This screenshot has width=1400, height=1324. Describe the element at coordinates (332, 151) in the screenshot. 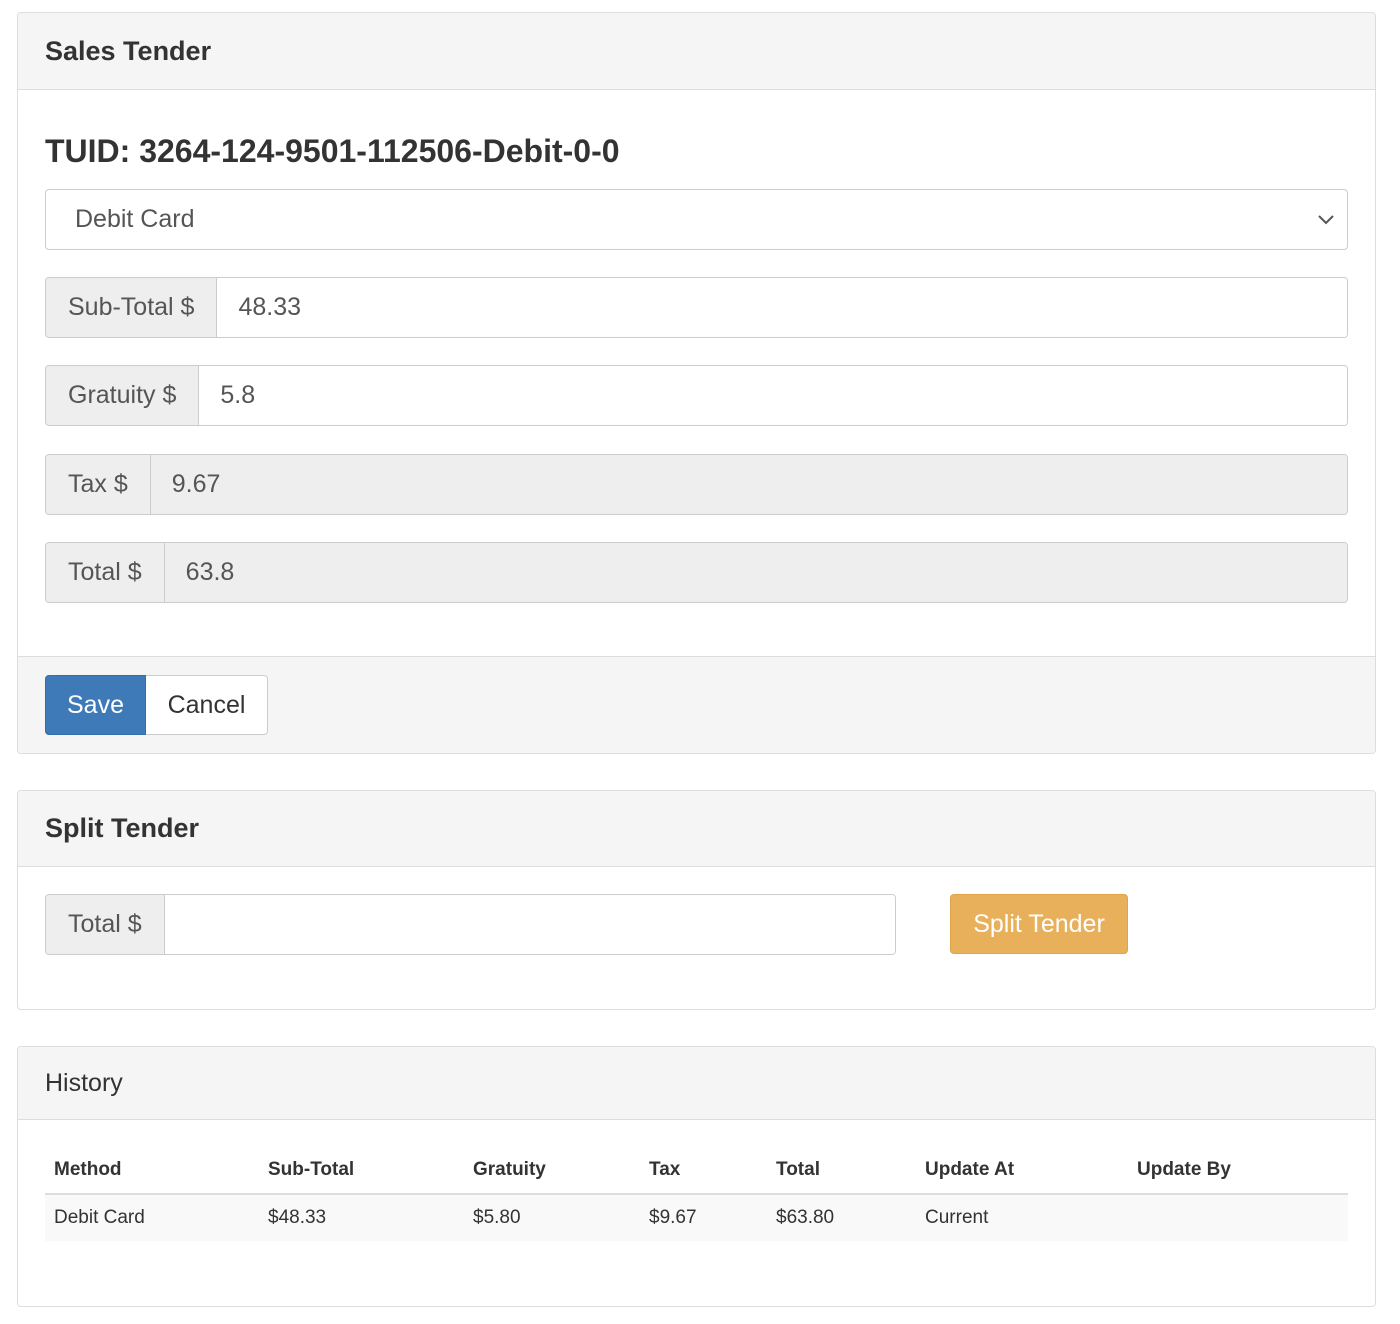

I see `tuid-label: TUID: 3264-124-9501-112506-Debit-0-0` at that location.